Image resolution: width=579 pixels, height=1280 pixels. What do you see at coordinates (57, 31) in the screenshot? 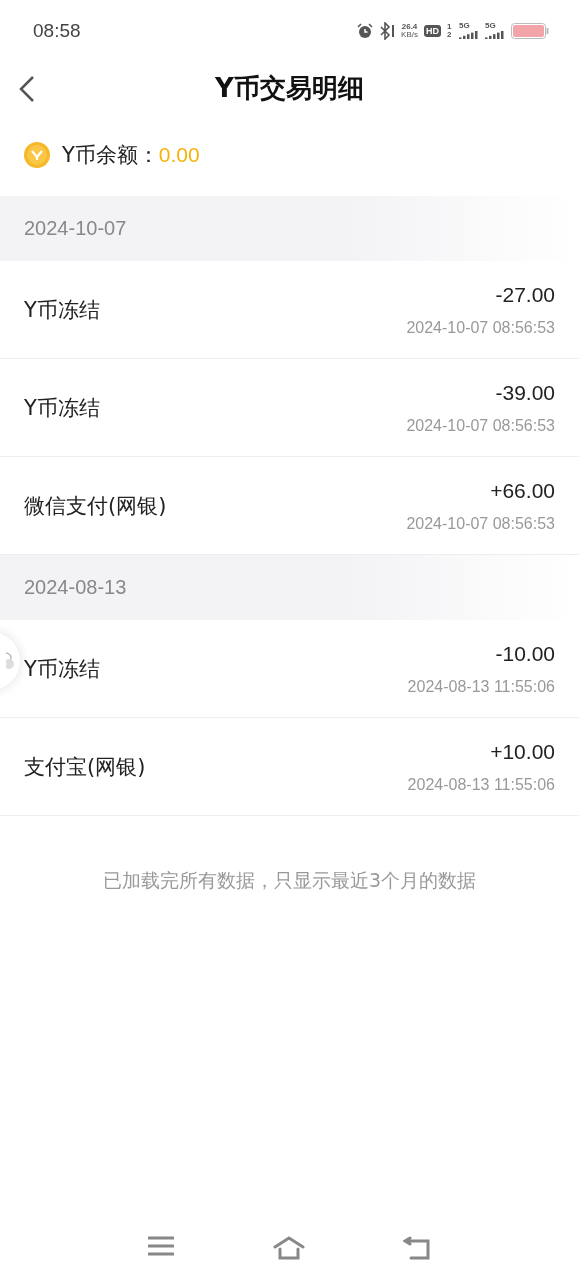
I see `clock-time: 08:58` at bounding box center [57, 31].